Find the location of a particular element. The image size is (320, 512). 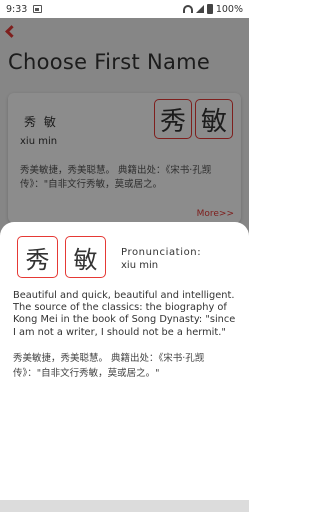

pronunciation-value: xiu min is located at coordinates (140, 265).